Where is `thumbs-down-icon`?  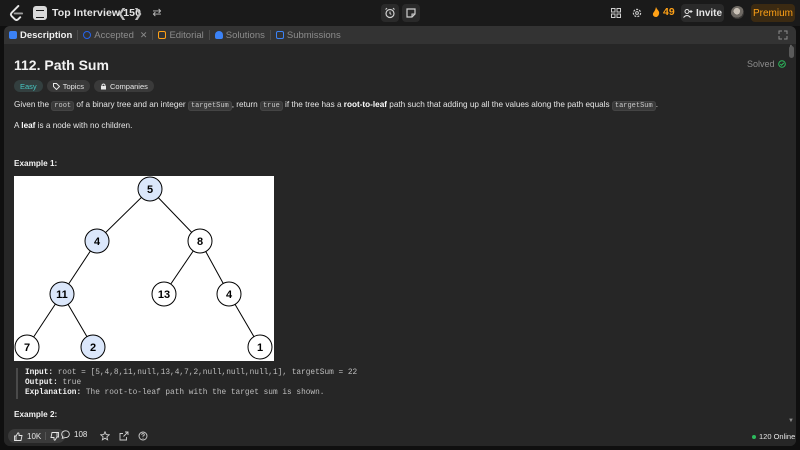 thumbs-down-icon is located at coordinates (55, 436).